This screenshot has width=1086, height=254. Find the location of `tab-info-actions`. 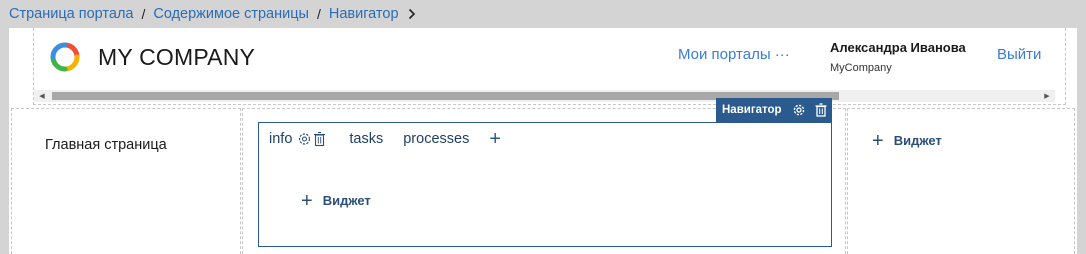

tab-info-actions is located at coordinates (312, 139).